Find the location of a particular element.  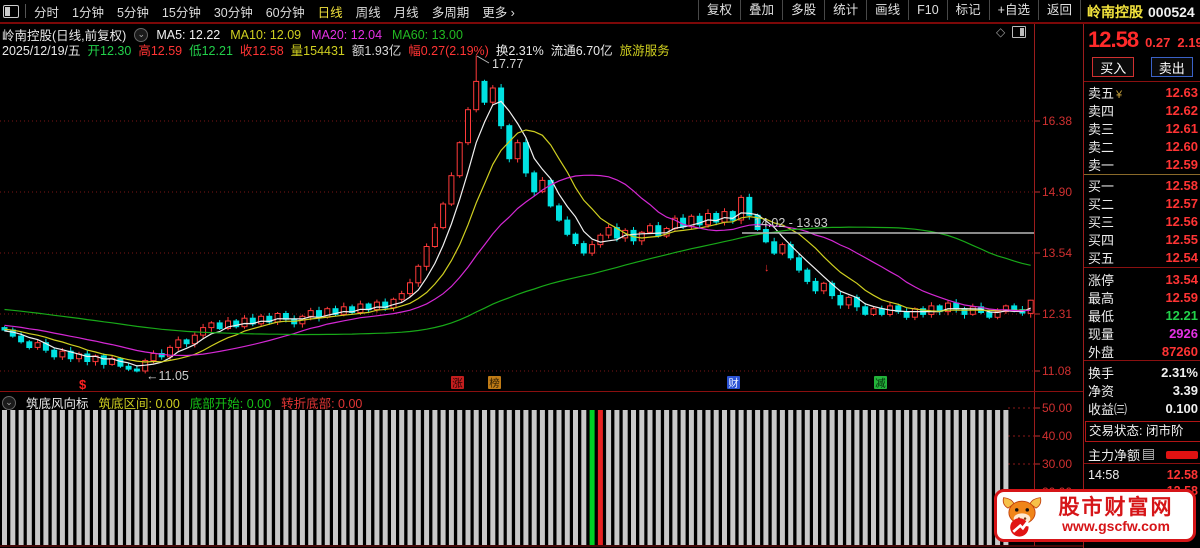

site-logo: 股市财富网 www.gscfw.com is located at coordinates (1095, 515).